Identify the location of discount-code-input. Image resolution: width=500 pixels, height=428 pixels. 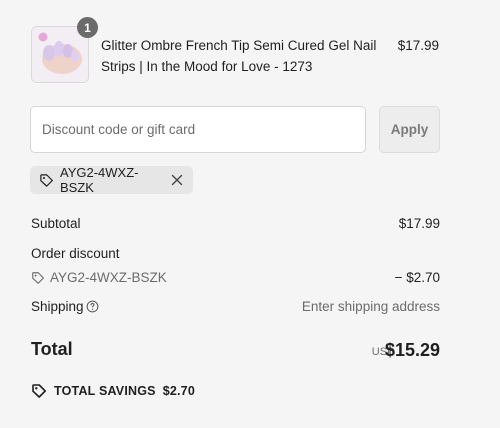
(198, 129).